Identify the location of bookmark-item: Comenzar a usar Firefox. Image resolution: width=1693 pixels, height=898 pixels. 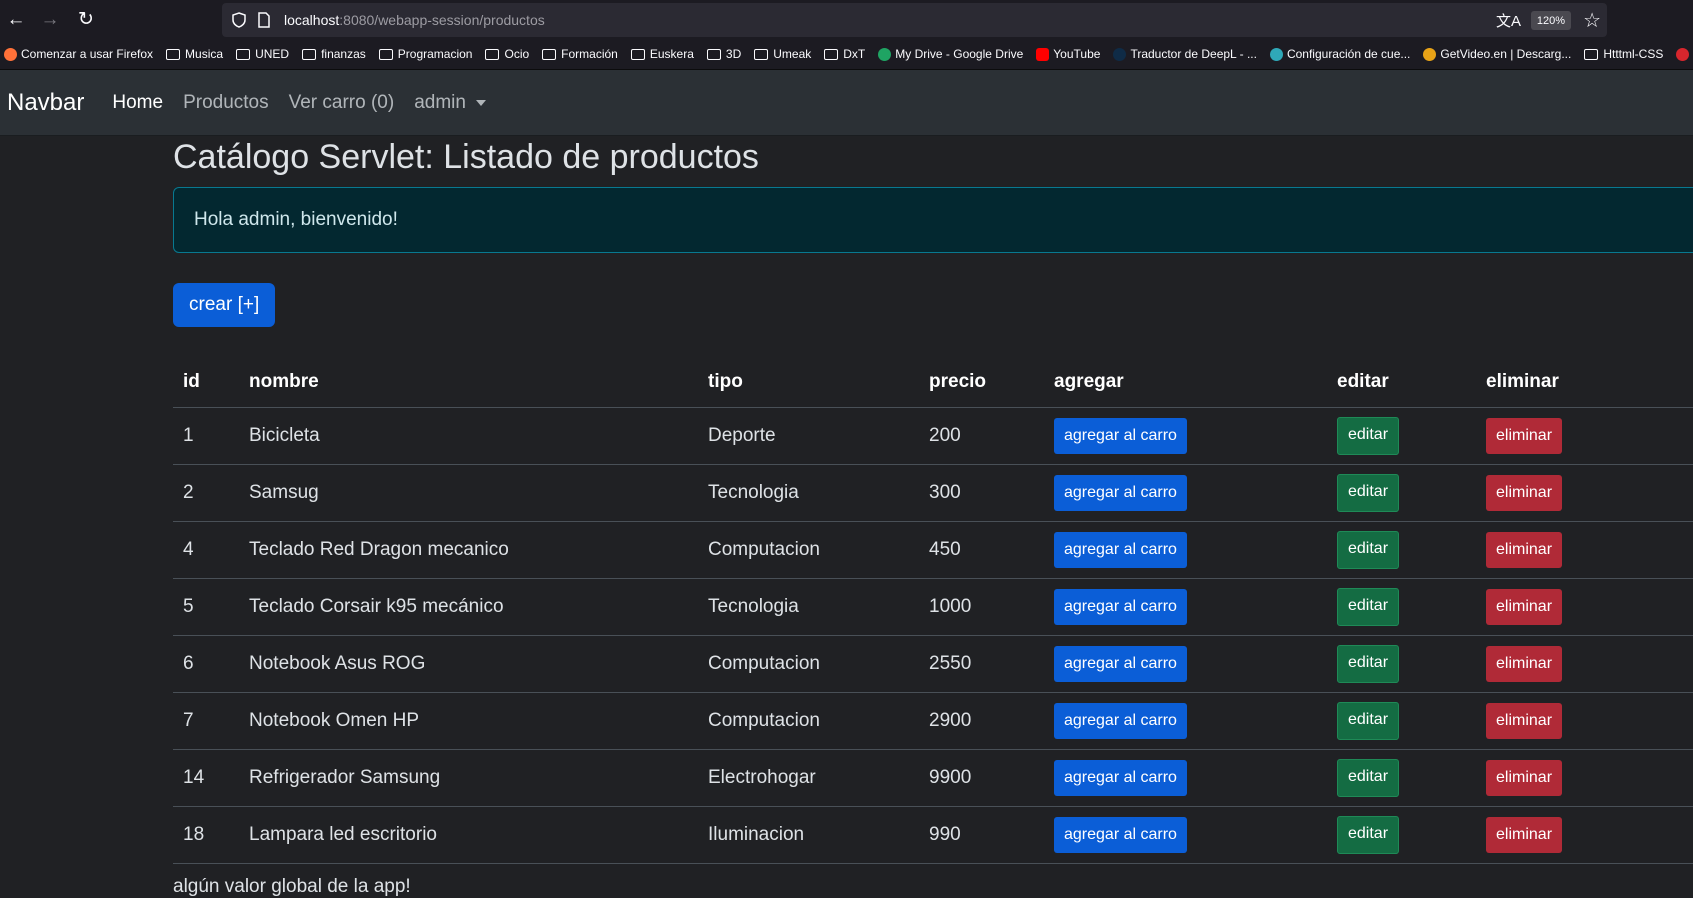
(78, 54).